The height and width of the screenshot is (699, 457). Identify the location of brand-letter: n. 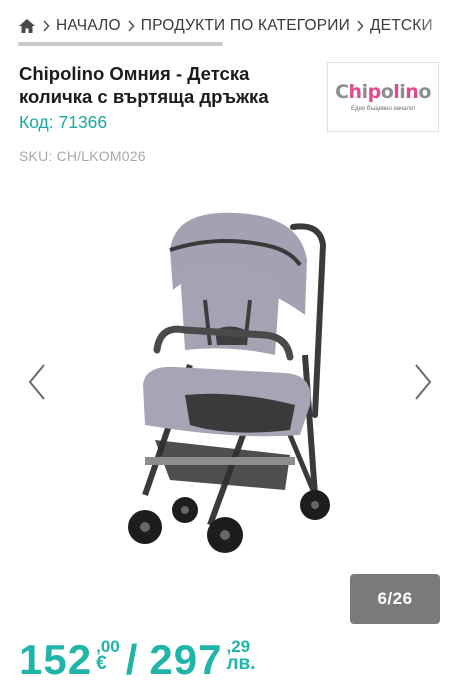
(412, 91).